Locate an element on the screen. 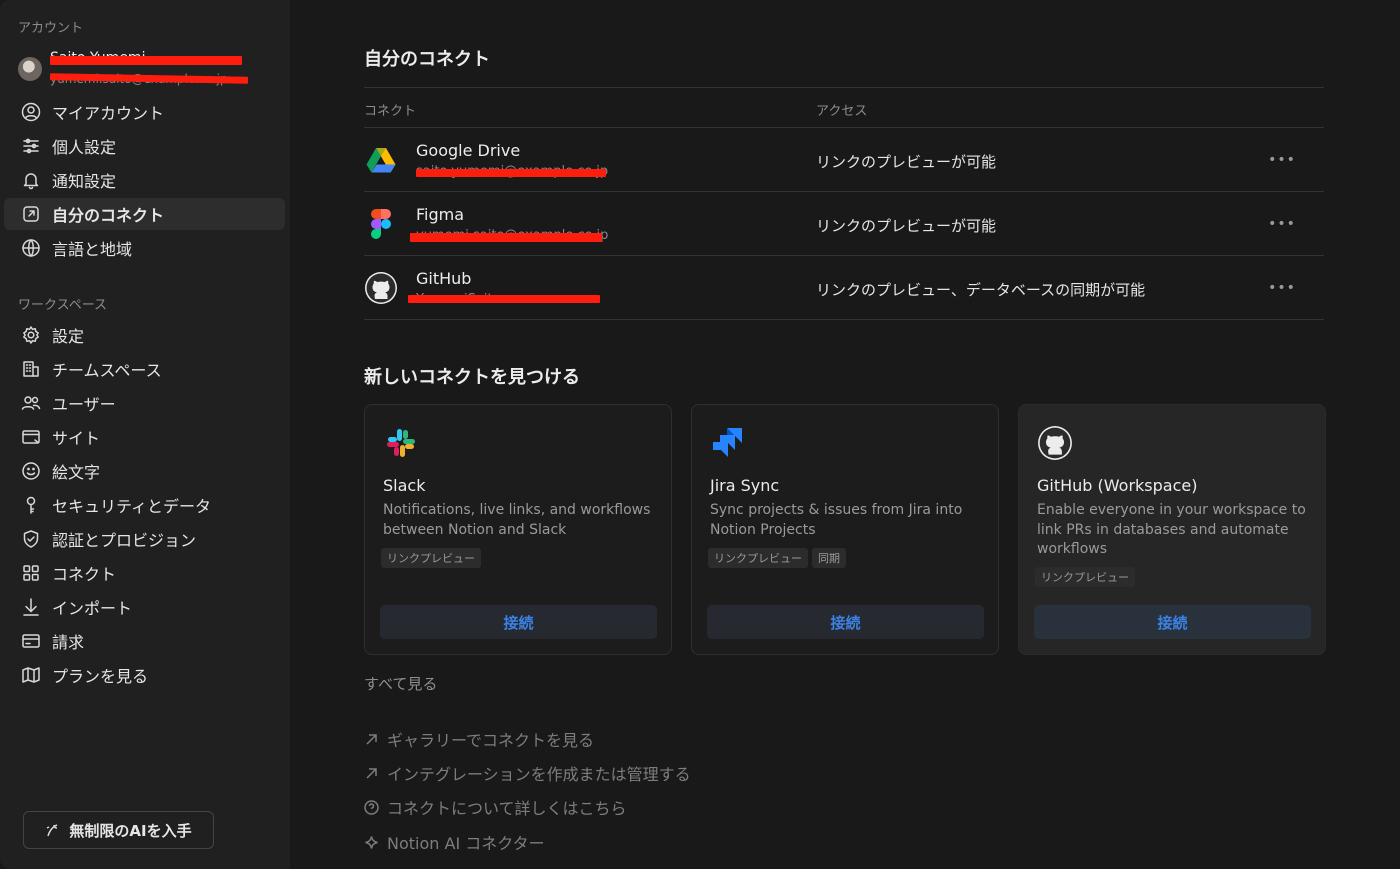  sidebar-item-my-connections: 自分のコネクト is located at coordinates (144, 214).